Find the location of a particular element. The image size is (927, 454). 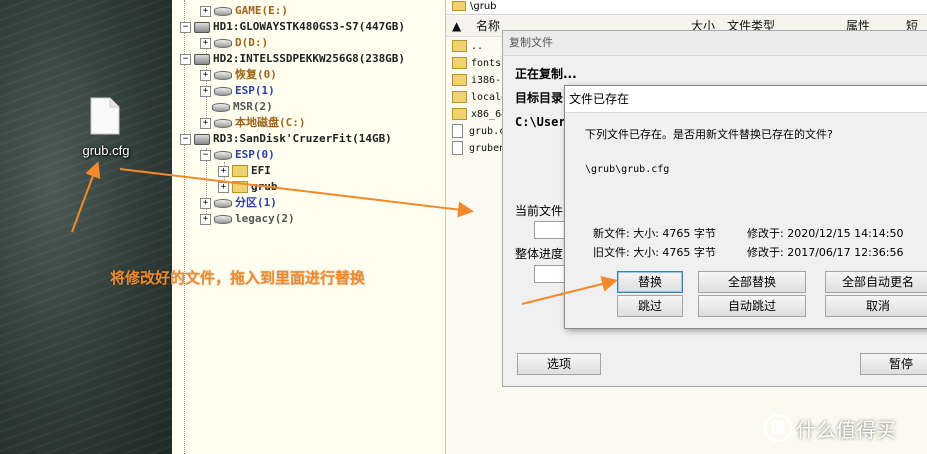

target-path: C:\User is located at coordinates (540, 122).